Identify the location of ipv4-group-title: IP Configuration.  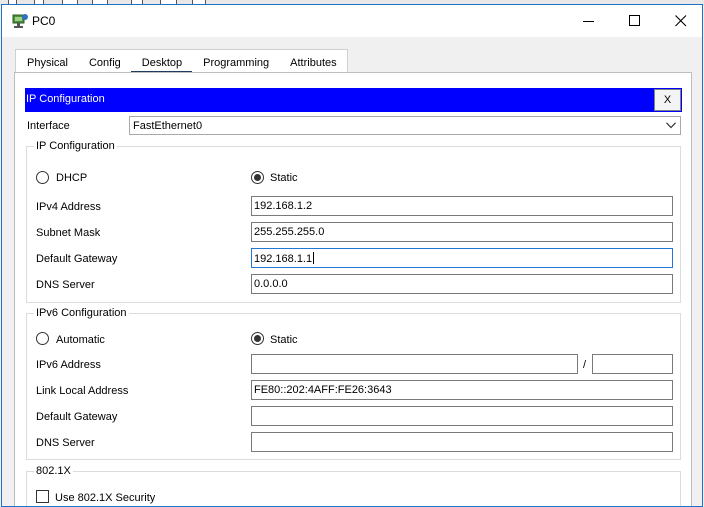
(75, 146).